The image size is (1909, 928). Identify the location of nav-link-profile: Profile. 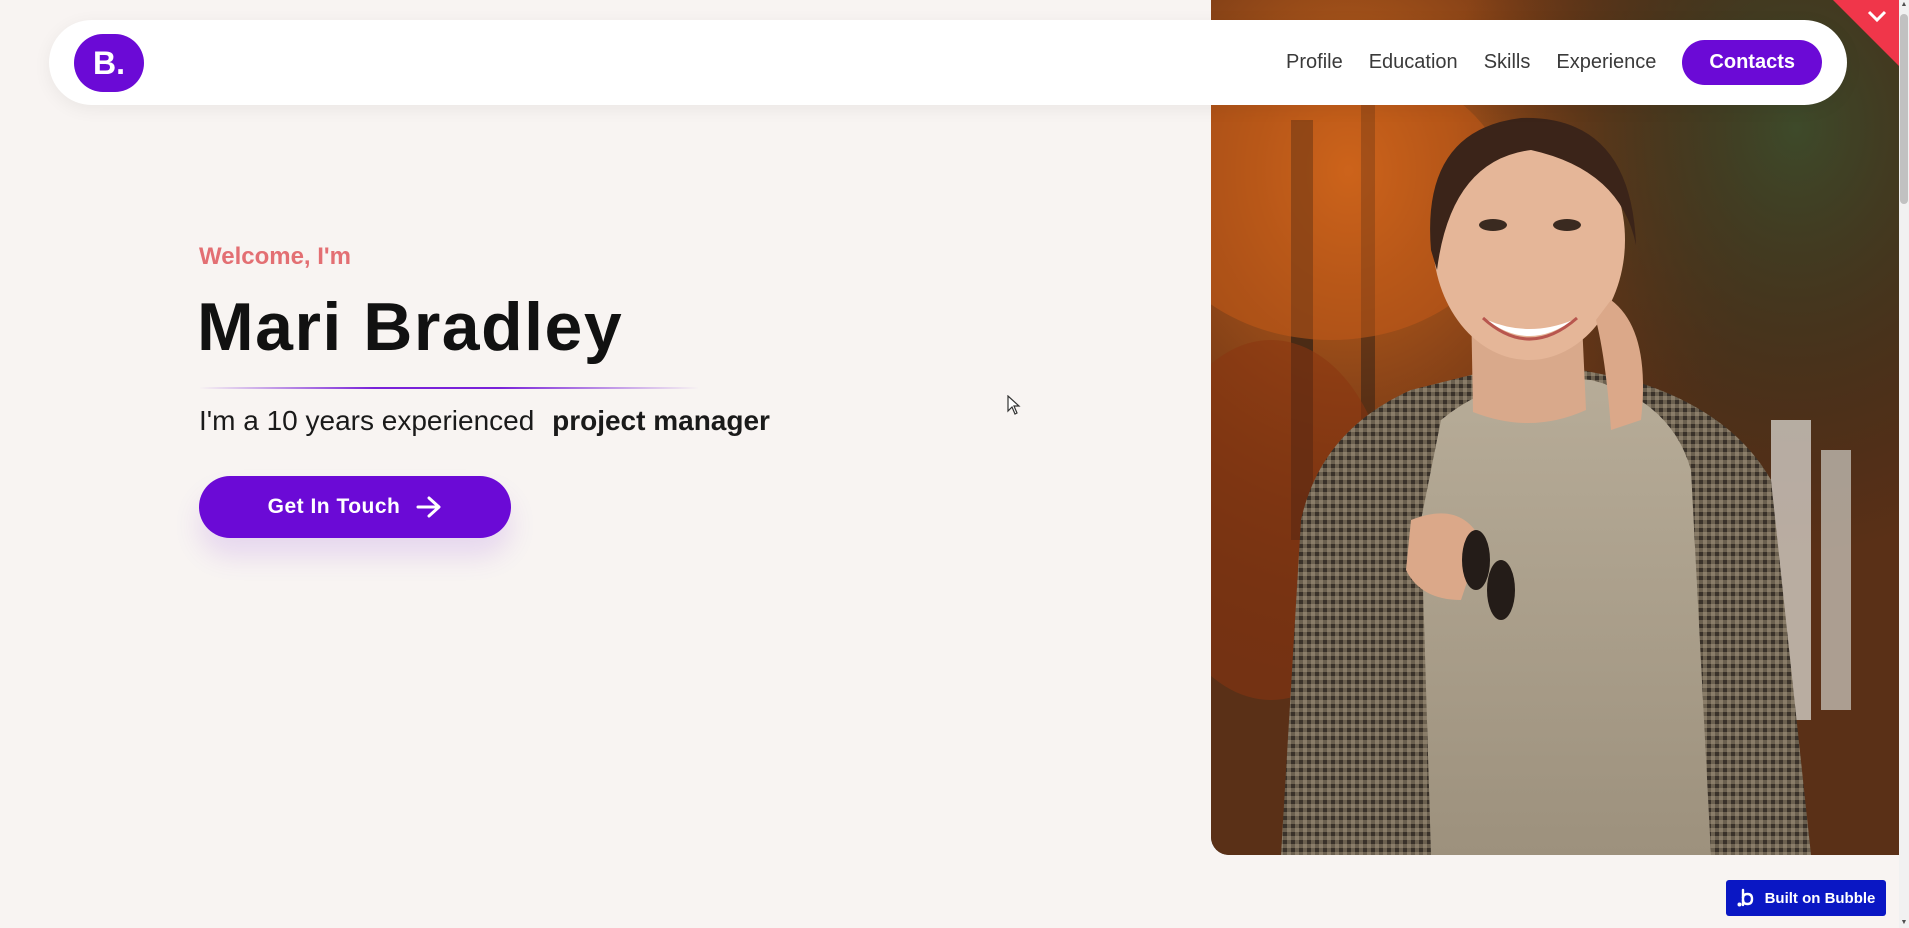
(1314, 62).